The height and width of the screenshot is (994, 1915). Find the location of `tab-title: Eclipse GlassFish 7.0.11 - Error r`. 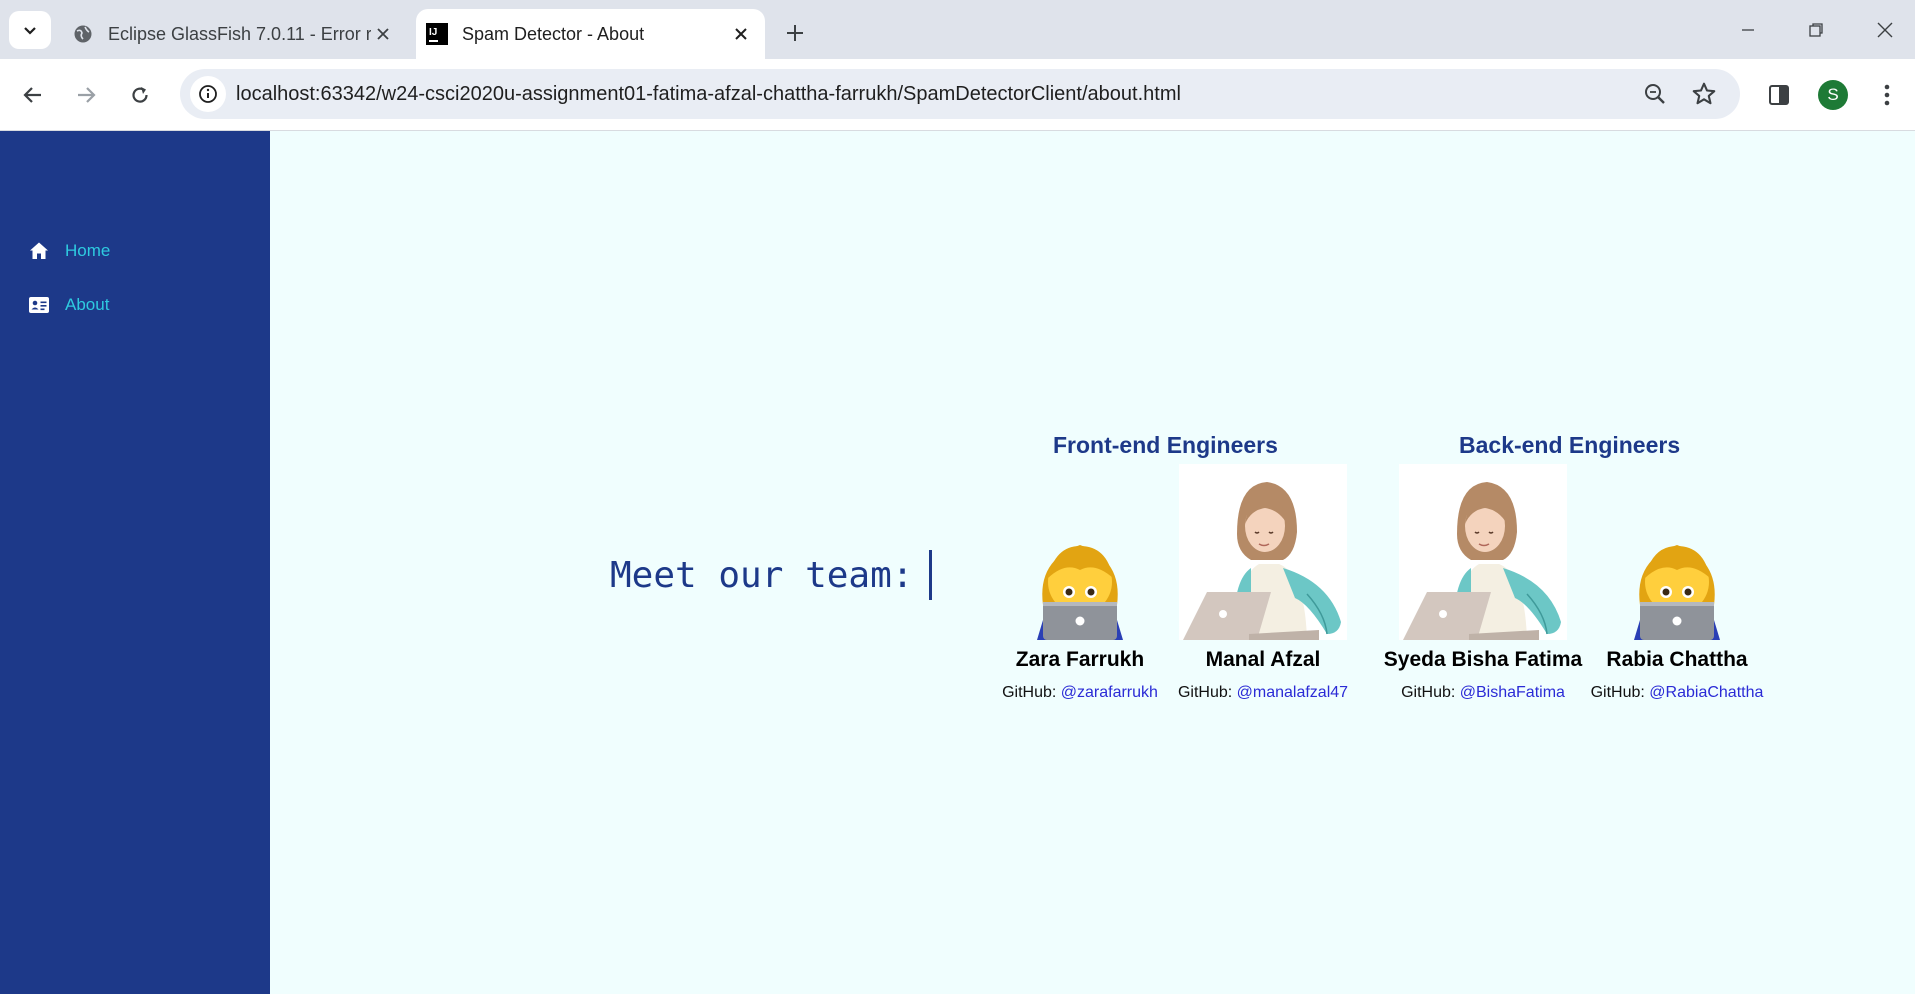

tab-title: Eclipse GlassFish 7.0.11 - Error r is located at coordinates (239, 33).